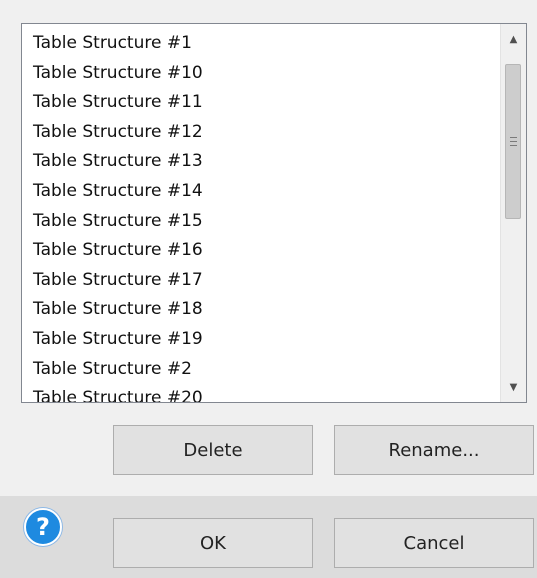 Image resolution: width=537 pixels, height=578 pixels. I want to click on vertical-scrollbar: ▲ ▼, so click(513, 213).